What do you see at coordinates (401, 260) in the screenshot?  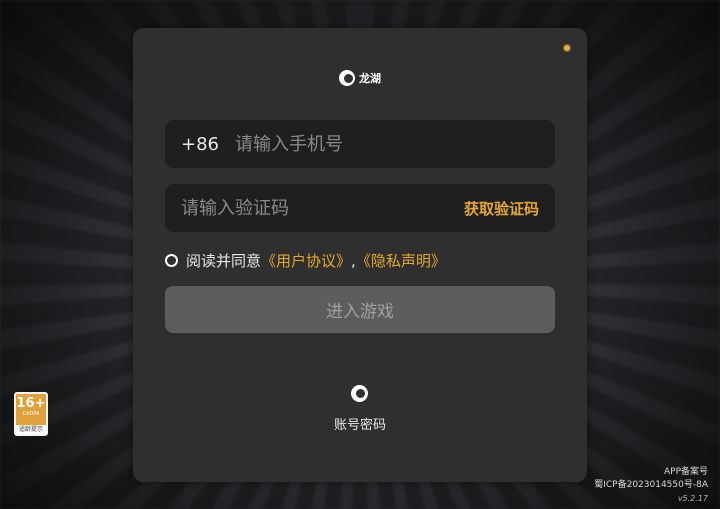 I see `privacy-policy-link: 《隐私声明》` at bounding box center [401, 260].